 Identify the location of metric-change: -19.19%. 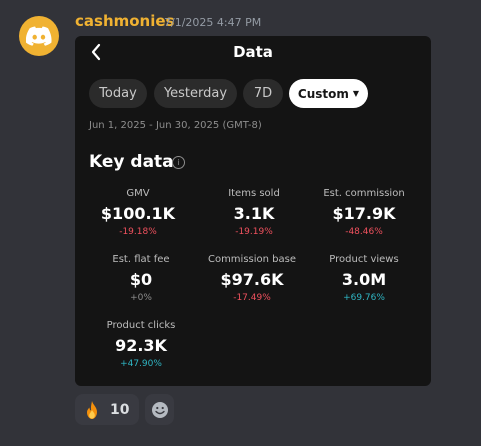
(254, 232).